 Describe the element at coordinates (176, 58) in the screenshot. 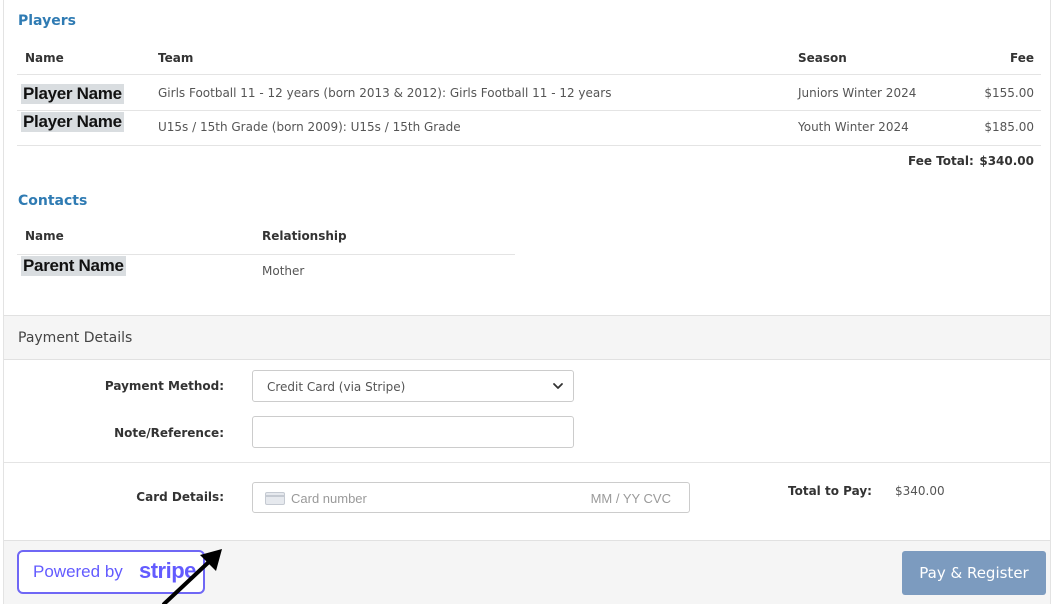

I see `players-header-team: Team` at that location.